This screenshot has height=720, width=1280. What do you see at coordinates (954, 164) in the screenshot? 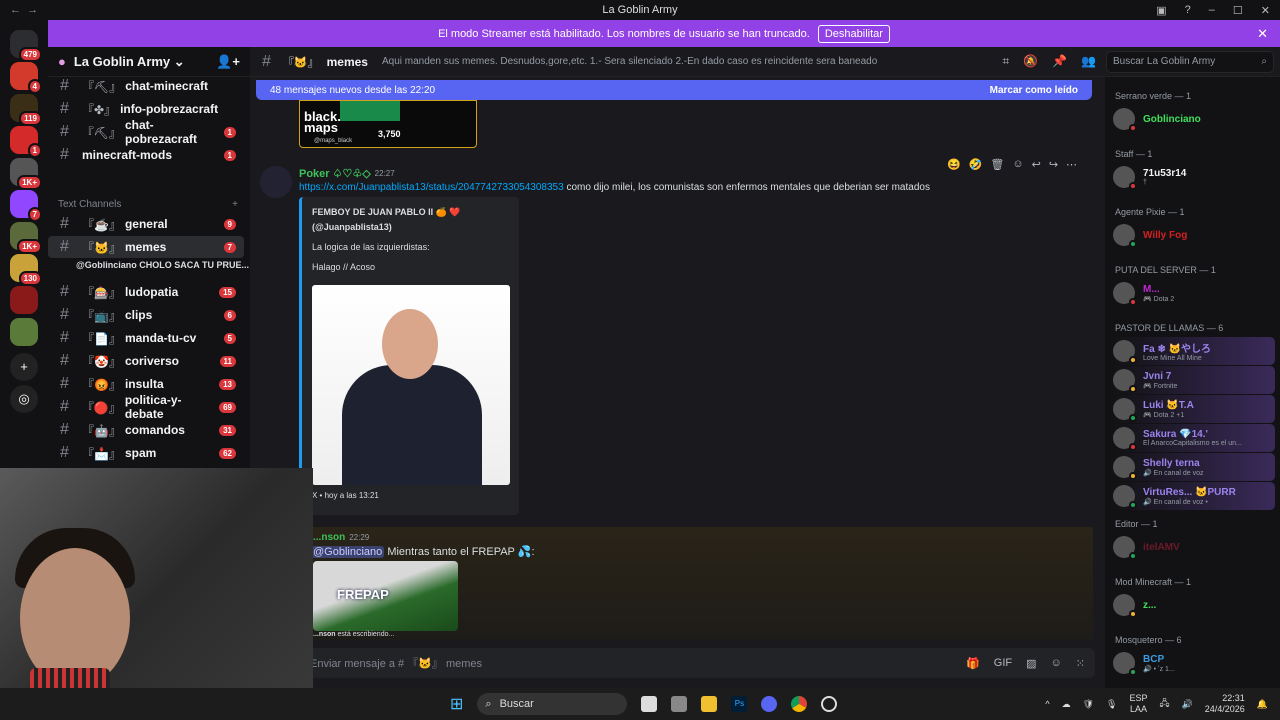
I see `reaction-icon: 😆` at bounding box center [954, 164].